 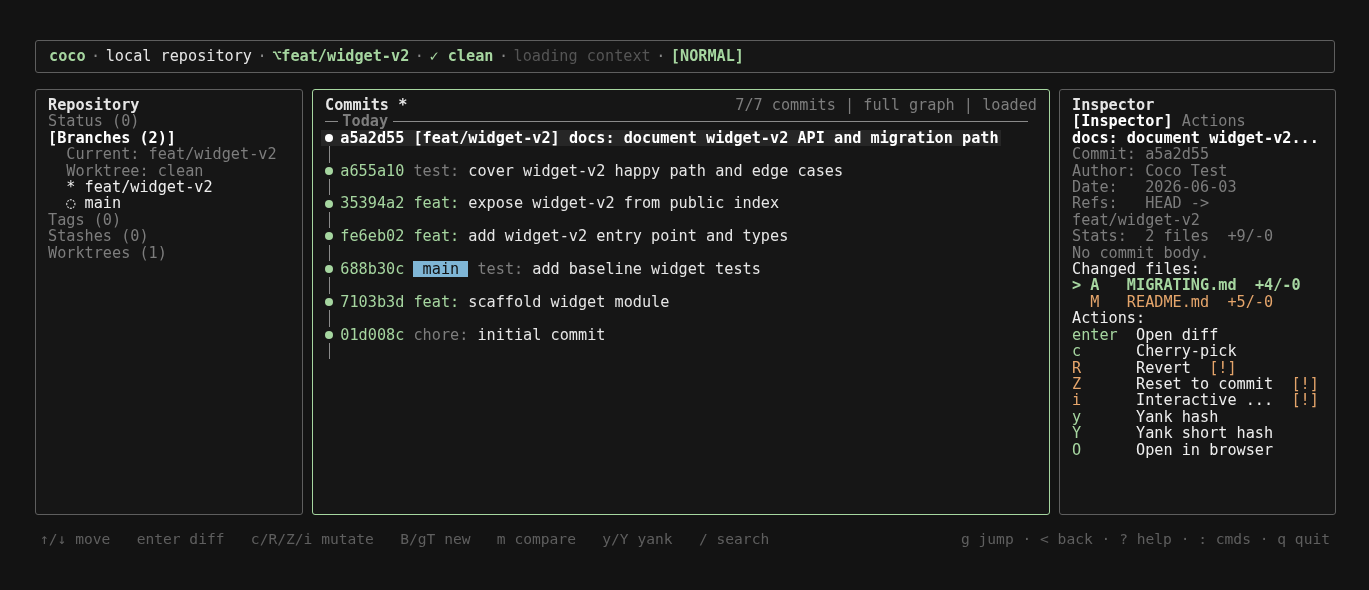 I want to click on commit-message: cover widget-v2 happy path and edge cases, so click(x=656, y=170).